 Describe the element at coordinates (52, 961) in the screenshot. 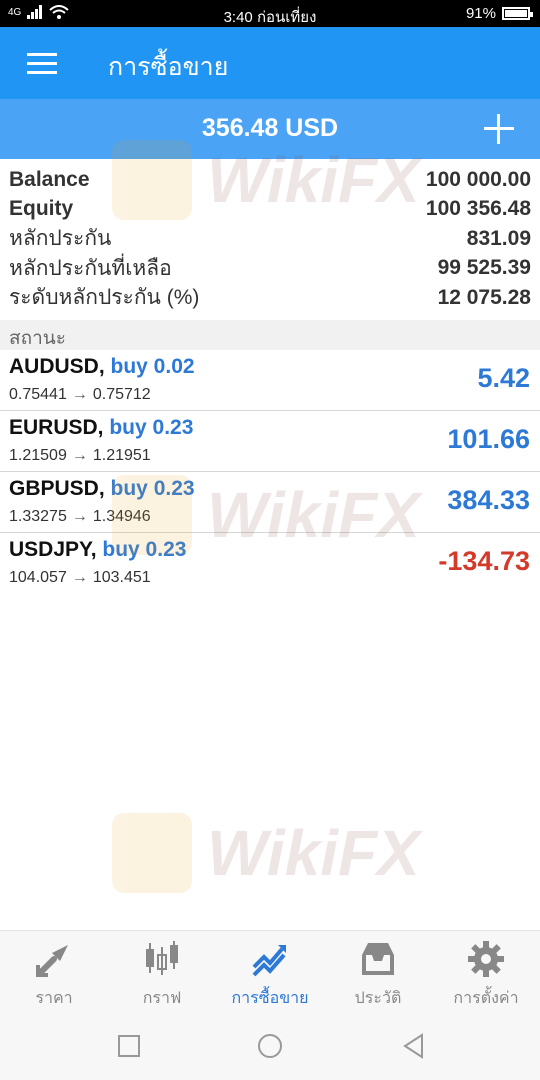

I see `quotes-arrows-icon` at that location.